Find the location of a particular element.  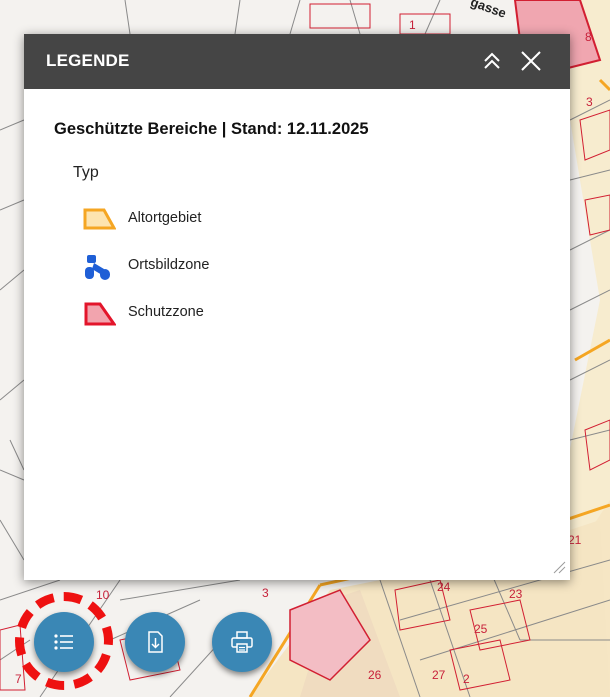

parcel-number-label: 25 is located at coordinates (481, 629).